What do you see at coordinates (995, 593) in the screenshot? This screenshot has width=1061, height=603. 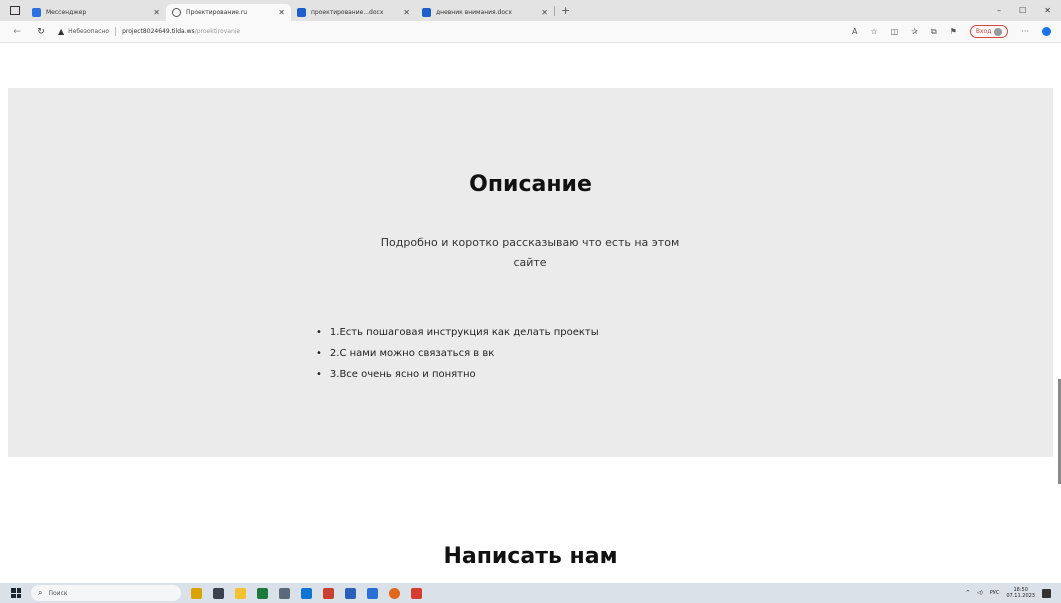 I see `language-indicator: РУС` at bounding box center [995, 593].